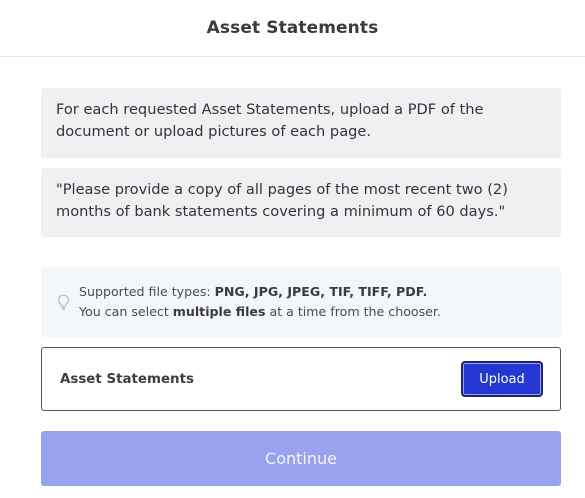  What do you see at coordinates (63, 302) in the screenshot?
I see `lightbulb-icon` at bounding box center [63, 302].